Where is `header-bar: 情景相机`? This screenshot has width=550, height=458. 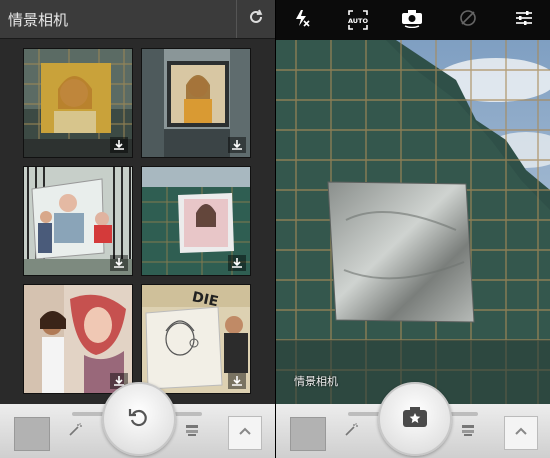 header-bar: 情景相机 is located at coordinates (137, 19).